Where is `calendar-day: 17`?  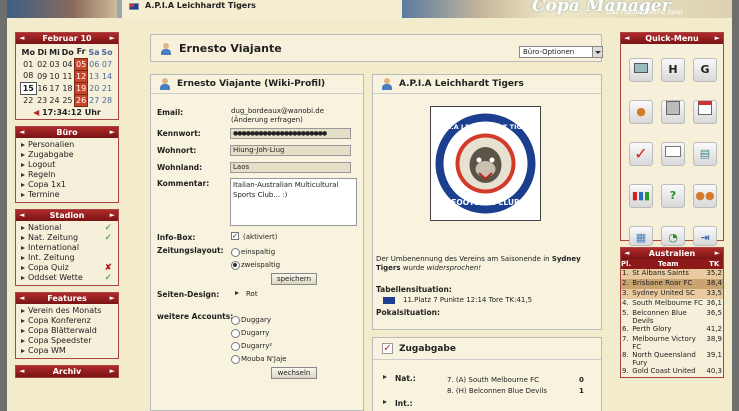
calendar-day: 17 is located at coordinates (54, 88).